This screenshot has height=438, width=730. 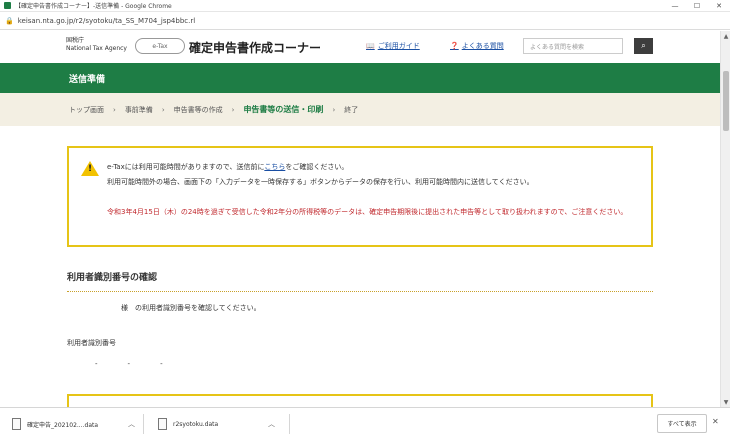 What do you see at coordinates (393, 46) in the screenshot?
I see `usage-guide-link: 📖 ご利用ガイド` at bounding box center [393, 46].